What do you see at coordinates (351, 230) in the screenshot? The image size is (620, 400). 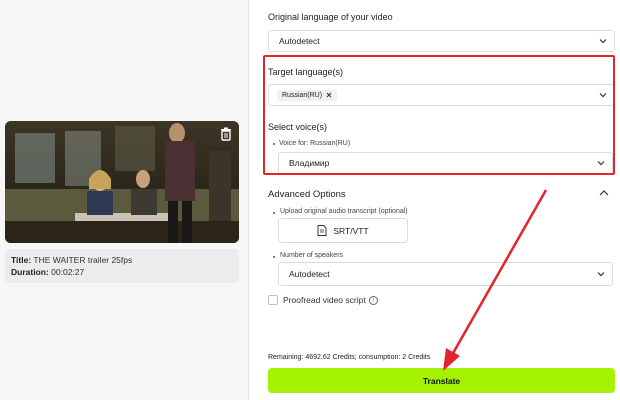 I see `upload-button-label: SRT/VTT` at bounding box center [351, 230].